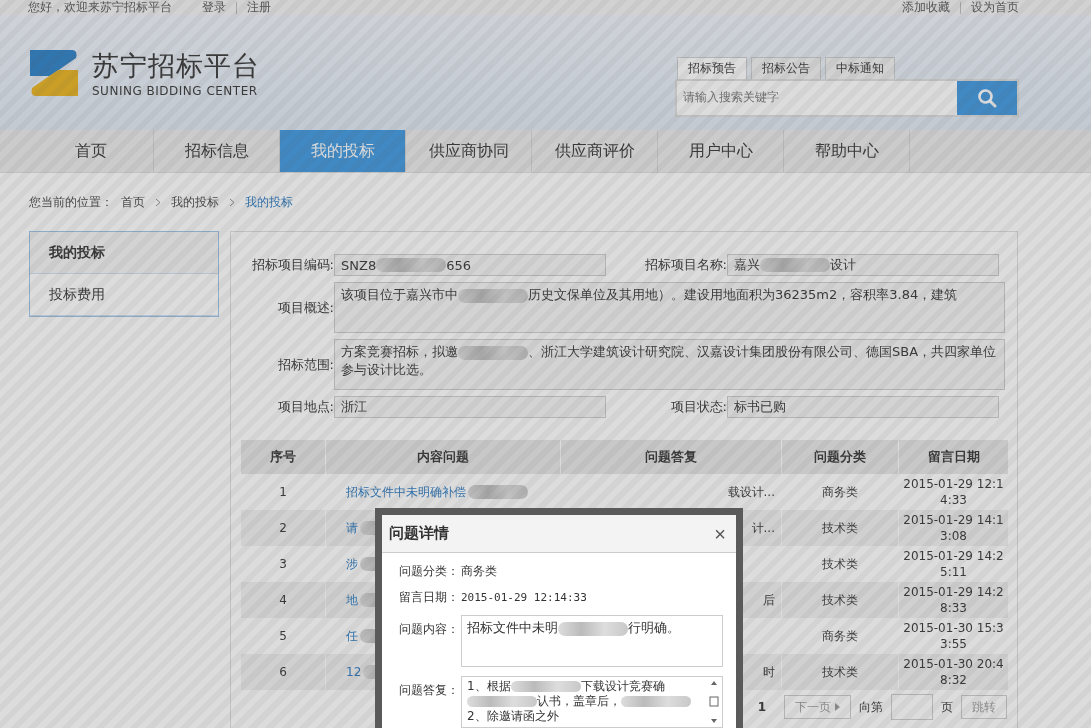  Describe the element at coordinates (100, 8) in the screenshot. I see `welcome-text: 您好，欢迎来苏宁招标平台` at that location.